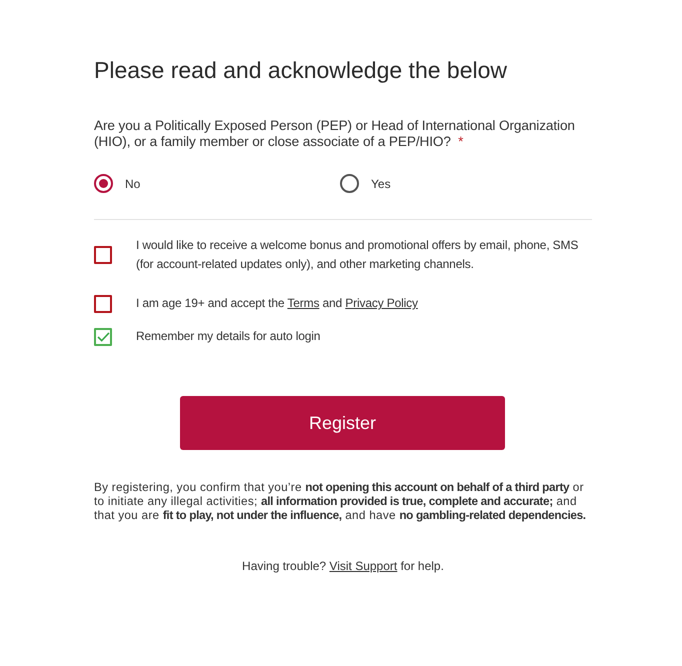 The height and width of the screenshot is (666, 682). I want to click on consent-text: I am age 19+ and accept the Terms and Privacy Policy, so click(277, 303).